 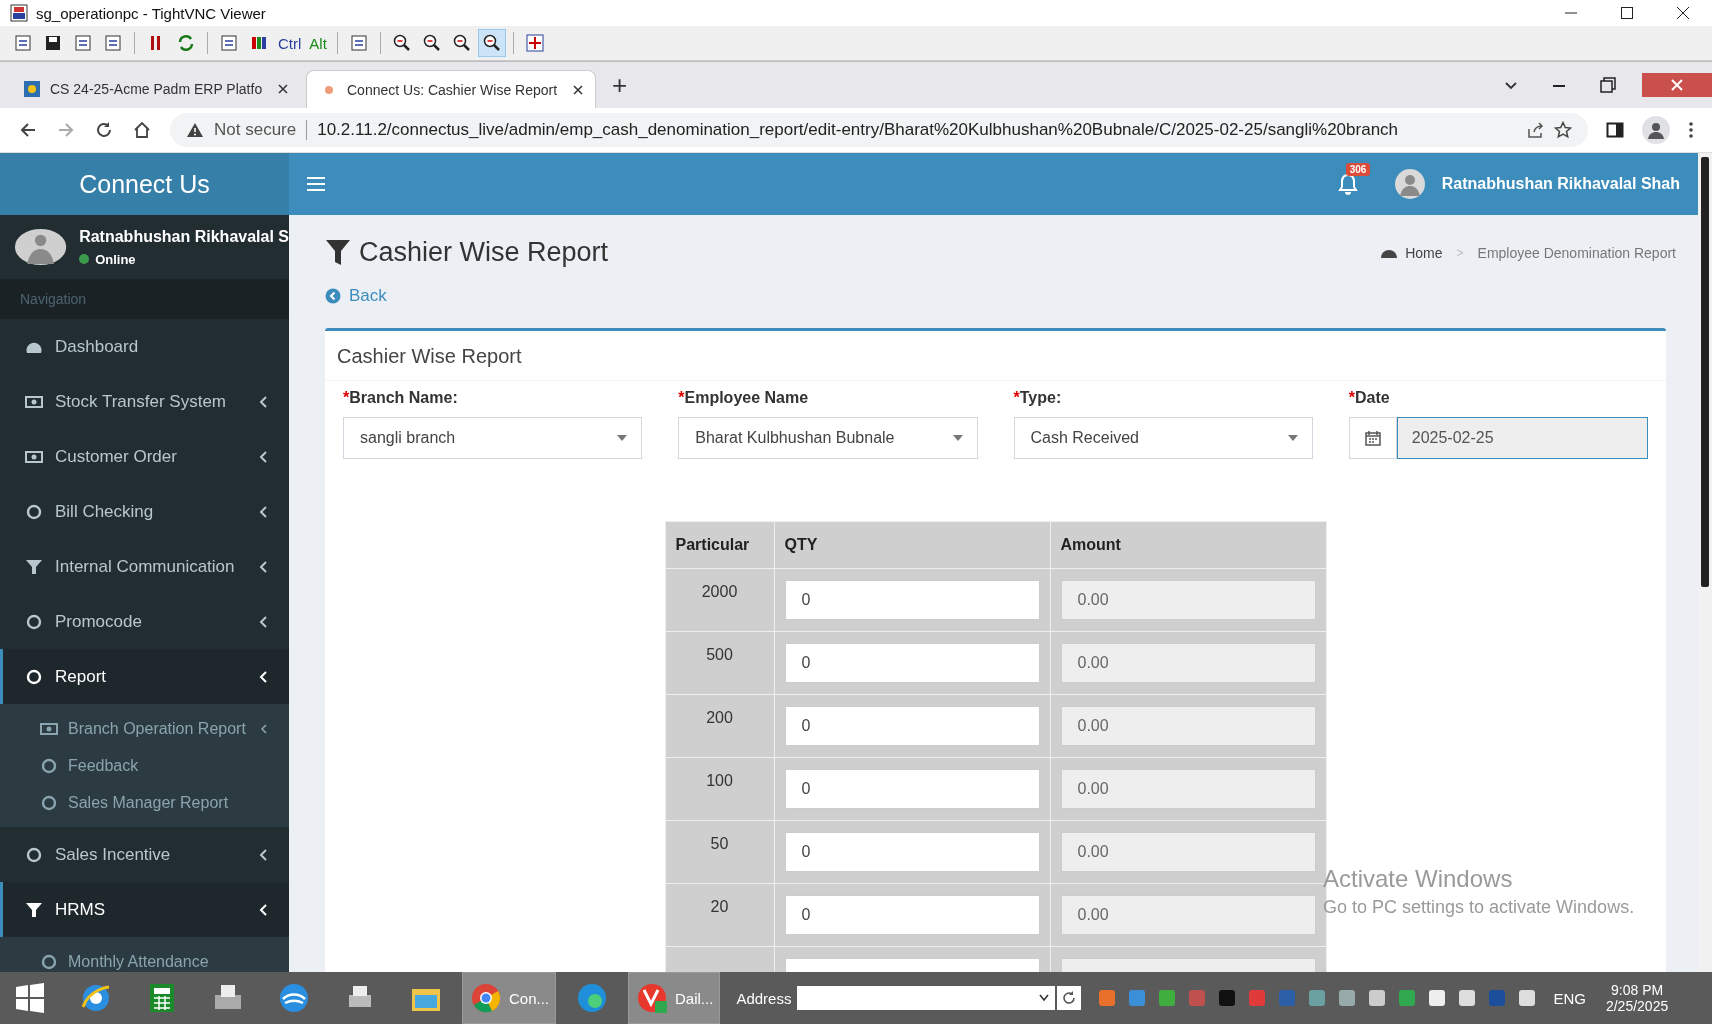 What do you see at coordinates (144, 676) in the screenshot?
I see `nav-item: Report` at bounding box center [144, 676].